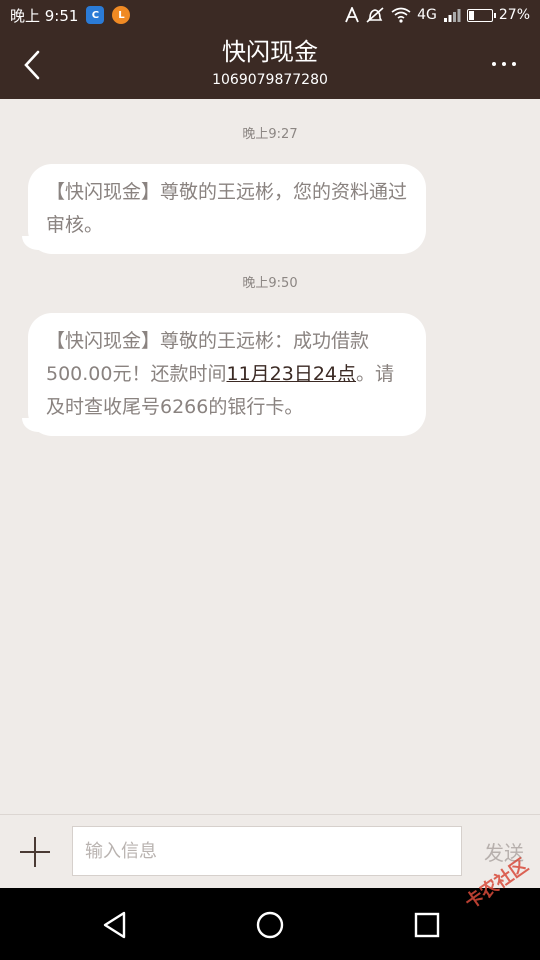 Image resolution: width=540 pixels, height=960 pixels. Describe the element at coordinates (267, 851) in the screenshot. I see `message-input` at that location.